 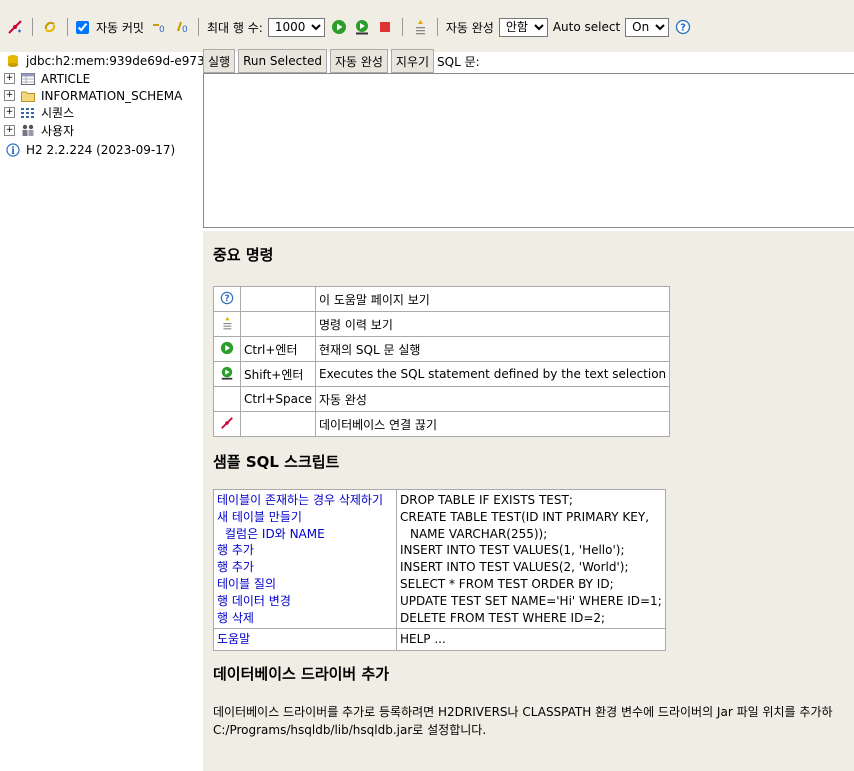 What do you see at coordinates (101, 149) in the screenshot?
I see `version-label: H2 2.2.224 (2023-09-17)` at bounding box center [101, 149].